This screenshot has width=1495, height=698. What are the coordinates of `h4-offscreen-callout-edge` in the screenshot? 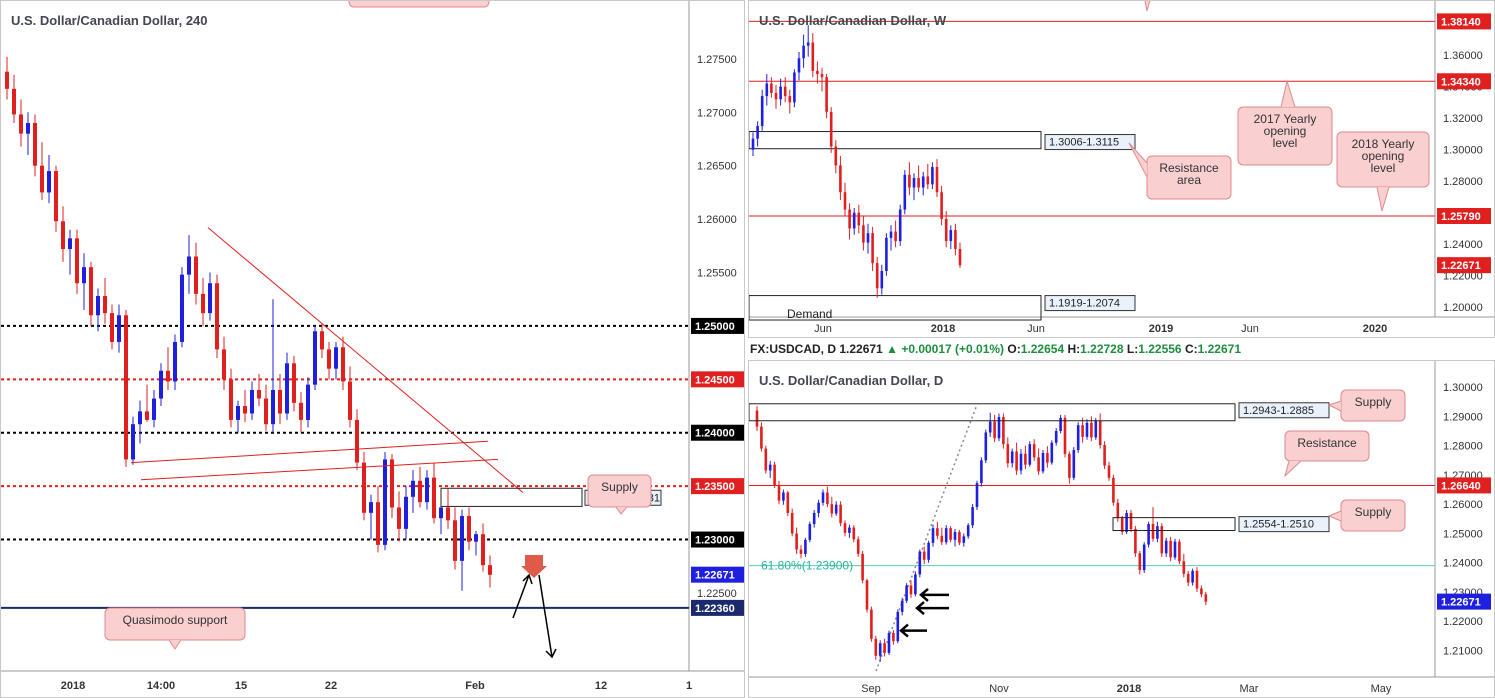 It's located at (419, 4).